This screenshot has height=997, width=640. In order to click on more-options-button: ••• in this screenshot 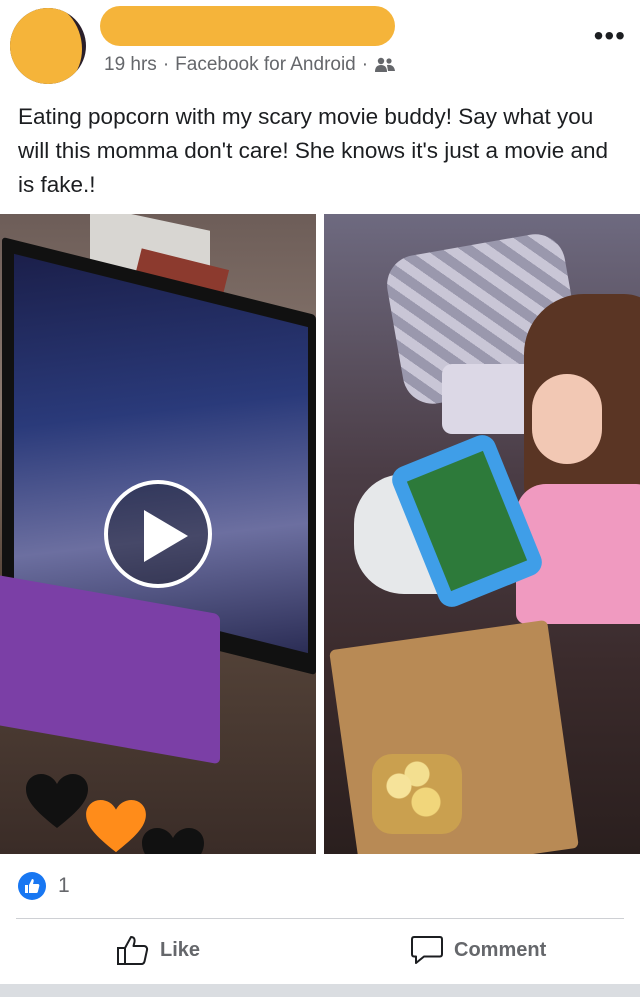, I will do `click(610, 36)`.